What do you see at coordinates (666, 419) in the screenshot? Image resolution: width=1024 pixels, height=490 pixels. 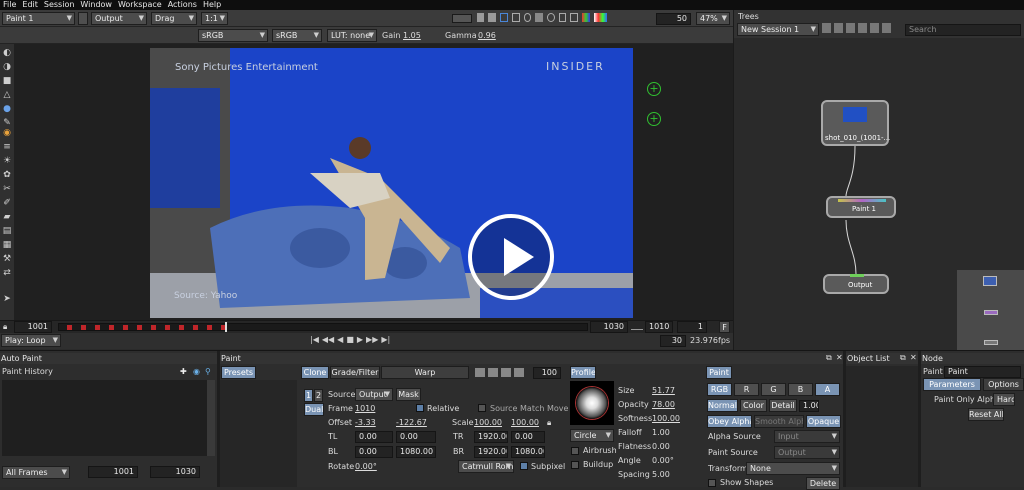 I see `brush-softness-value: 100.00` at bounding box center [666, 419].